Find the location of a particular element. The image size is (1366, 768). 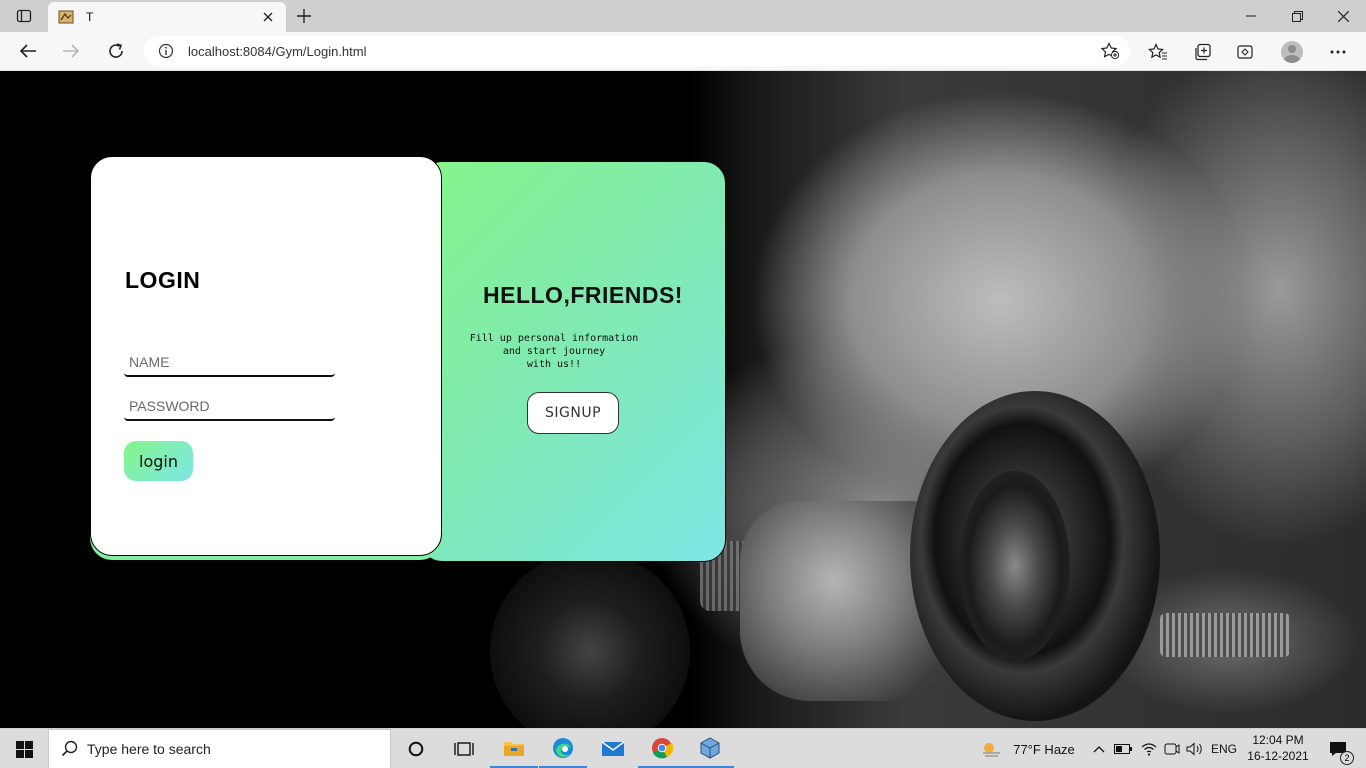

browser-toolbar: localhost:8084/Gym/Login.html is located at coordinates (683, 51).